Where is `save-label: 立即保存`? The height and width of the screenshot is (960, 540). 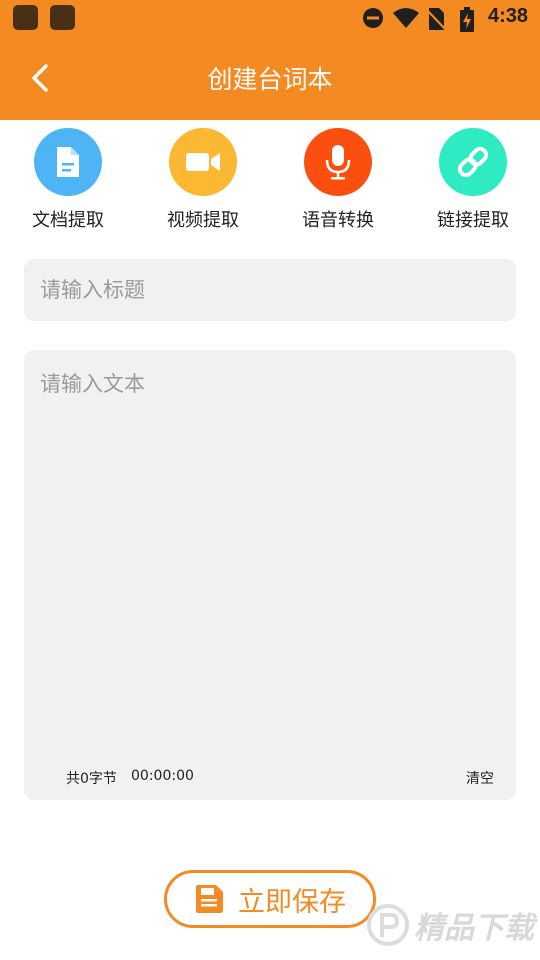 save-label: 立即保存 is located at coordinates (292, 902).